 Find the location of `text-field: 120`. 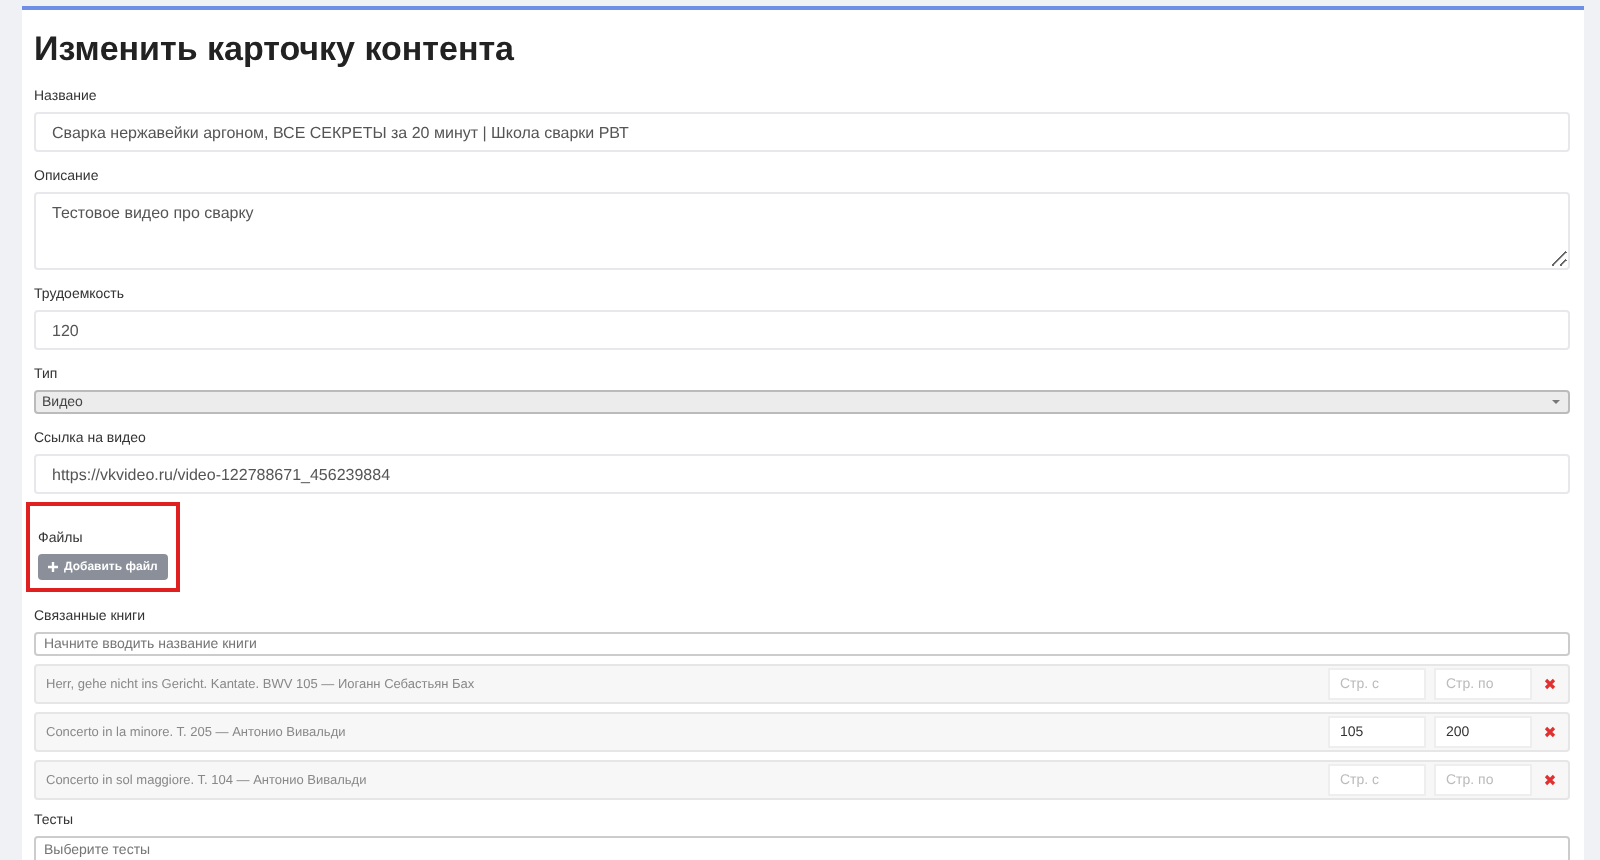

text-field: 120 is located at coordinates (802, 330).